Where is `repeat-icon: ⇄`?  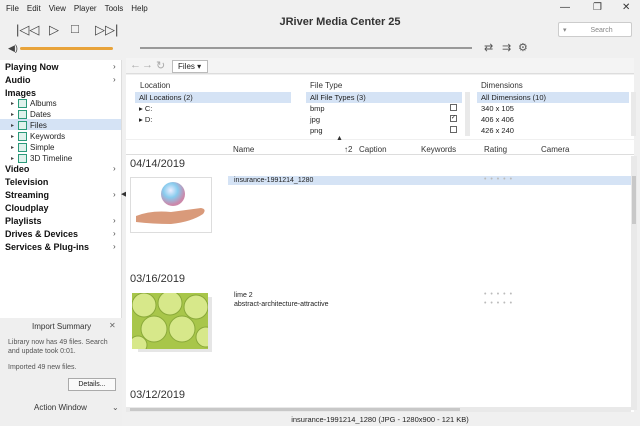 repeat-icon: ⇄ is located at coordinates (488, 47).